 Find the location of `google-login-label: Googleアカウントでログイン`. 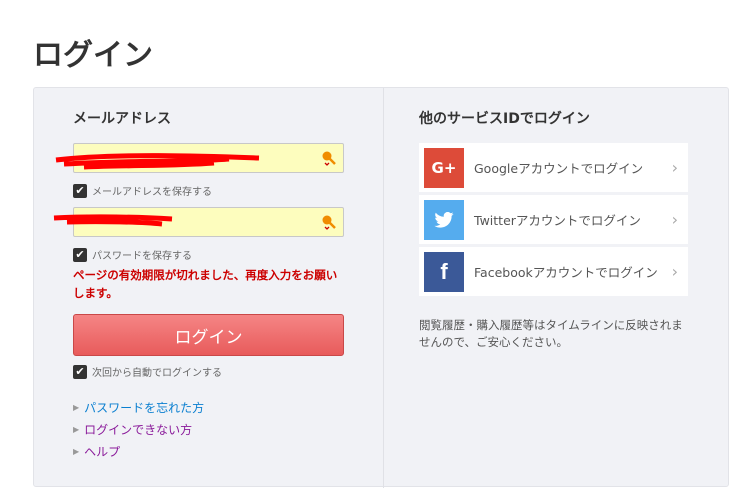

google-login-label: Googleアカウントでログイン is located at coordinates (559, 168).